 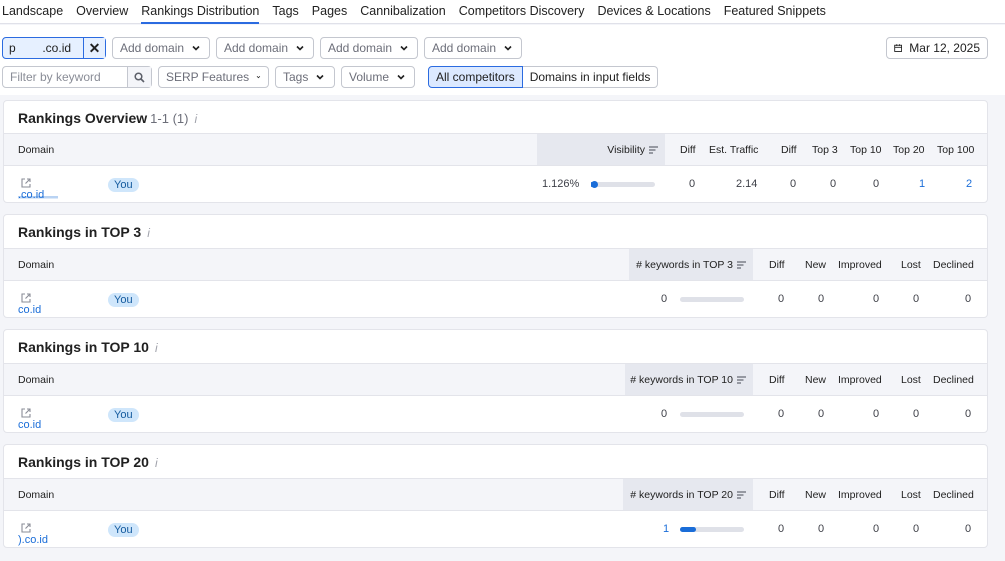 What do you see at coordinates (83, 118) in the screenshot?
I see `overview-title: Rankings Overview` at bounding box center [83, 118].